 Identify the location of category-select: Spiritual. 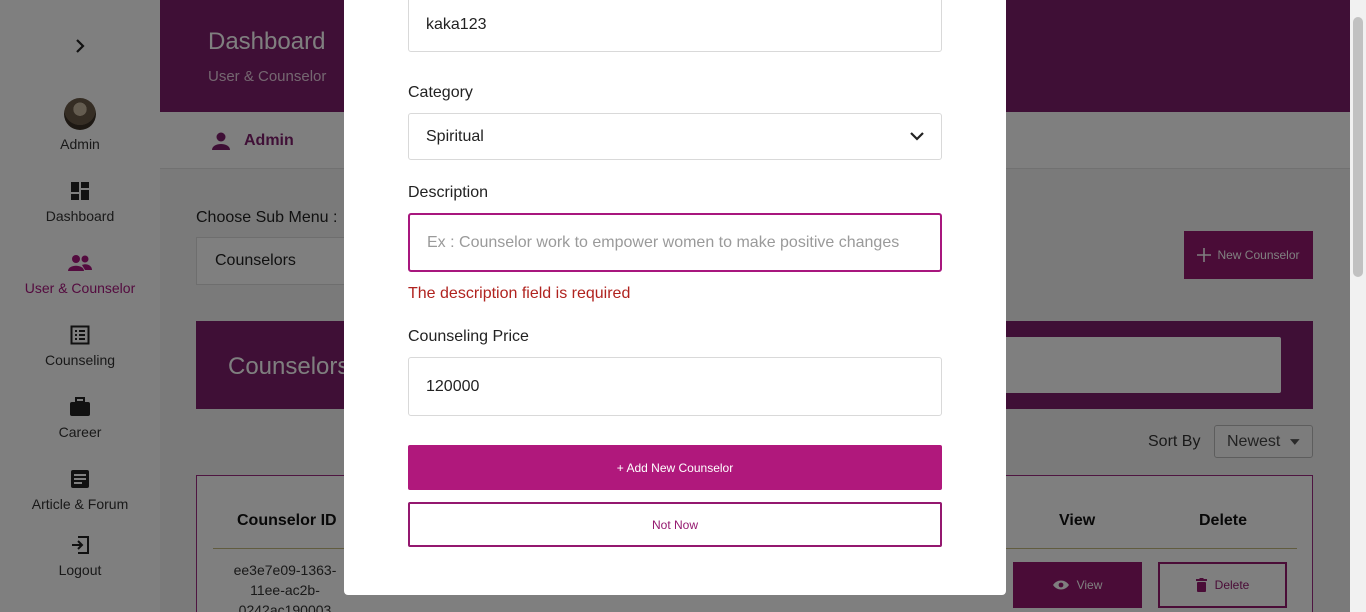
(675, 136).